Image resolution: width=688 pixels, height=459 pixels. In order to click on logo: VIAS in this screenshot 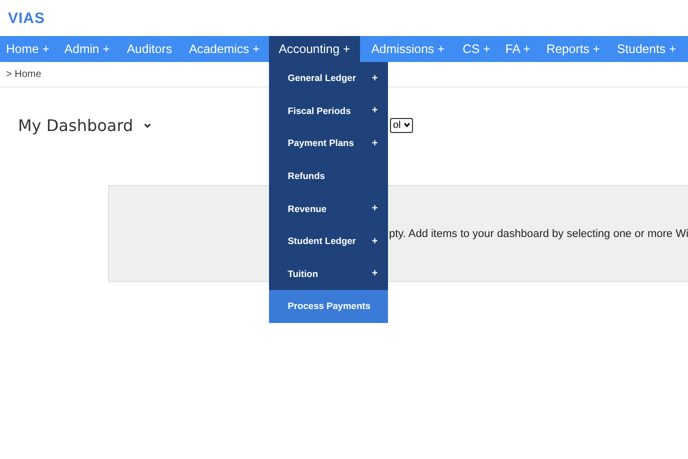, I will do `click(27, 18)`.